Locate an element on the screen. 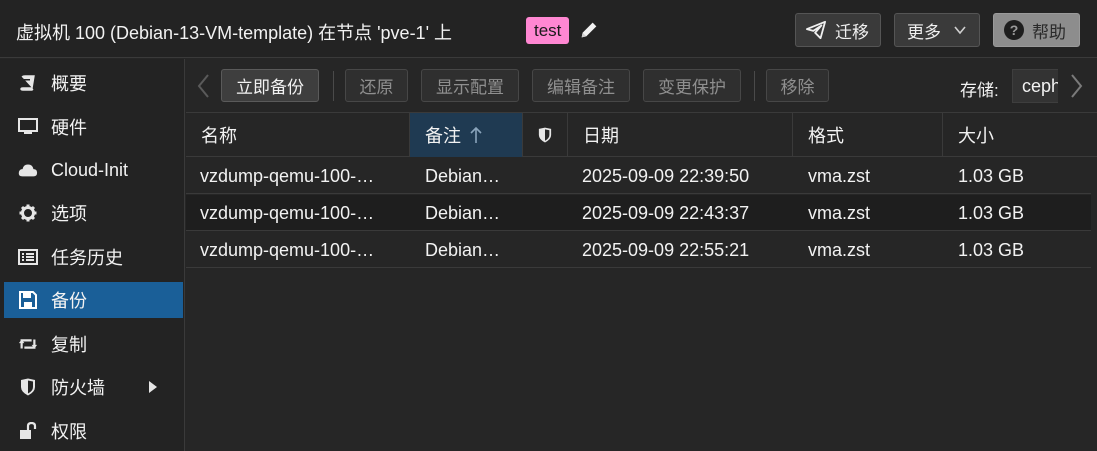 The image size is (1097, 451). show-config-button: 显示配置 is located at coordinates (470, 85).